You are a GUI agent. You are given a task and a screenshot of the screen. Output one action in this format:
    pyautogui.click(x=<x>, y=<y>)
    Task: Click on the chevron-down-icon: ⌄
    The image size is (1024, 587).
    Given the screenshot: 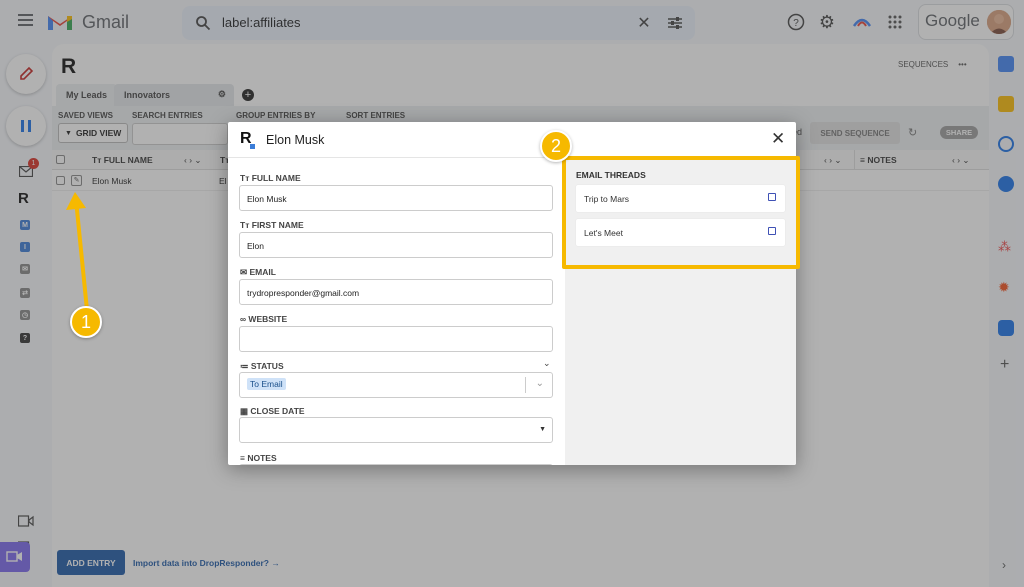 What is the action you would take?
    pyautogui.click(x=547, y=363)
    